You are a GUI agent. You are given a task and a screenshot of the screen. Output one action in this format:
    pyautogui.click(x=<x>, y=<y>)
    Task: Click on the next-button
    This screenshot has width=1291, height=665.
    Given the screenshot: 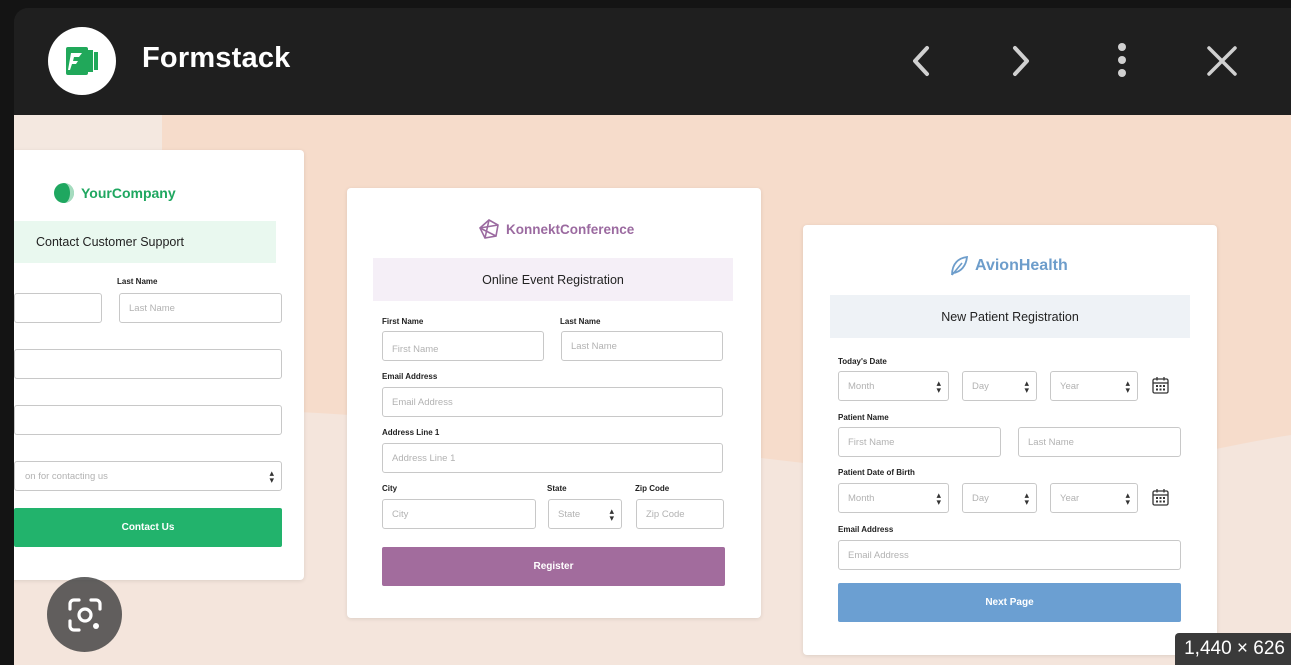 What is the action you would take?
    pyautogui.click(x=1021, y=61)
    